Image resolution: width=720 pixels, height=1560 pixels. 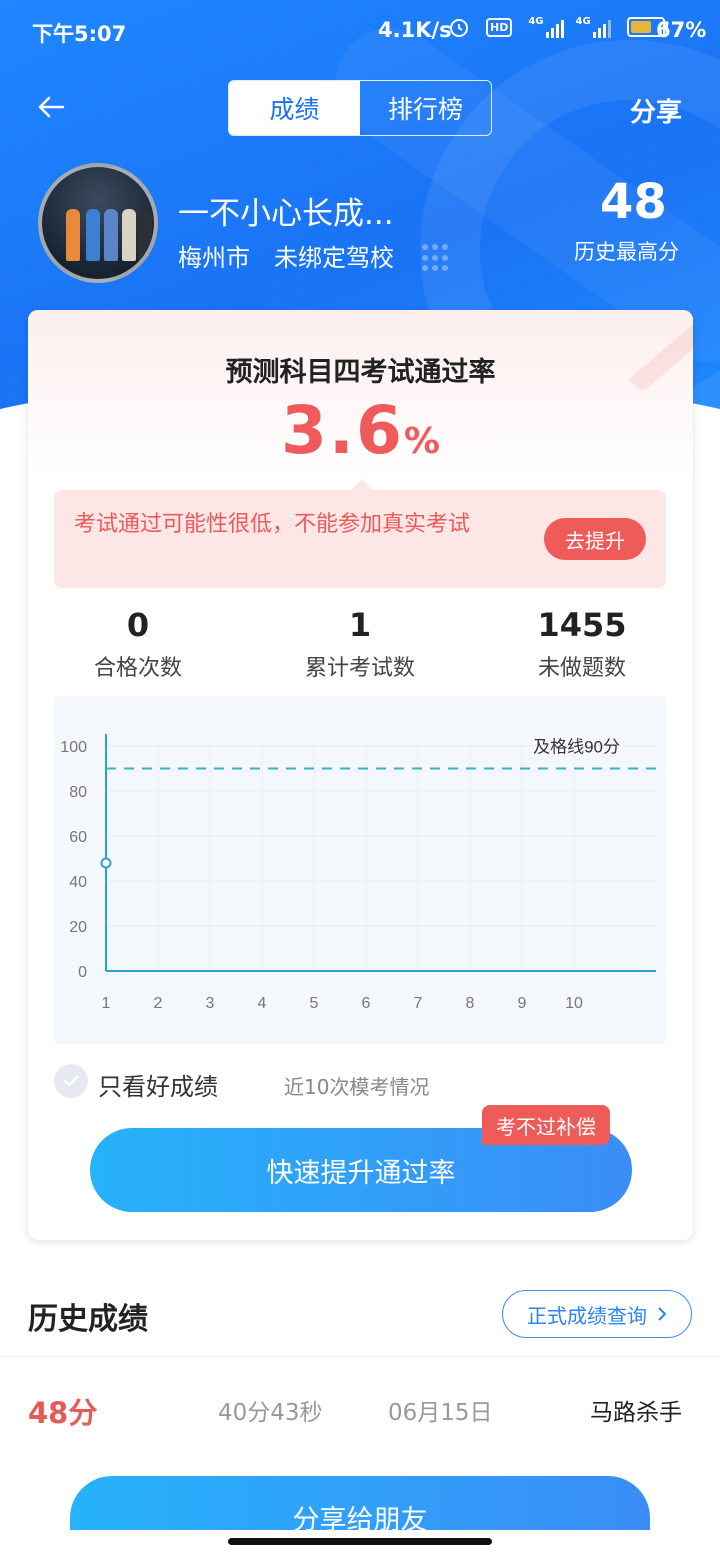 I want to click on history-duration: 40分43秒, so click(x=270, y=1413).